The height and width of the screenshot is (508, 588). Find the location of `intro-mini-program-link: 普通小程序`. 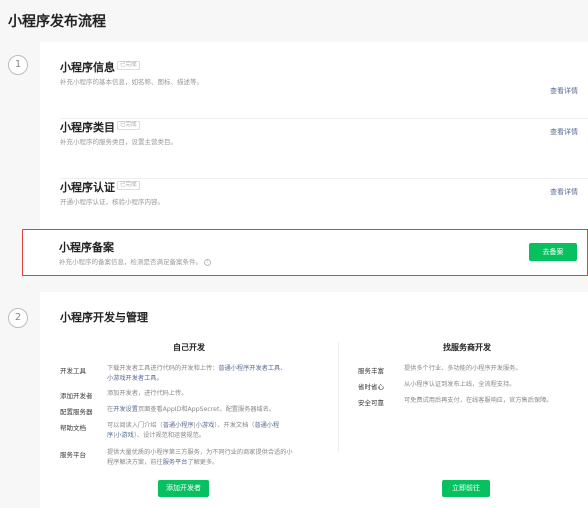

intro-mini-program-link: 普通小程序 is located at coordinates (178, 425).